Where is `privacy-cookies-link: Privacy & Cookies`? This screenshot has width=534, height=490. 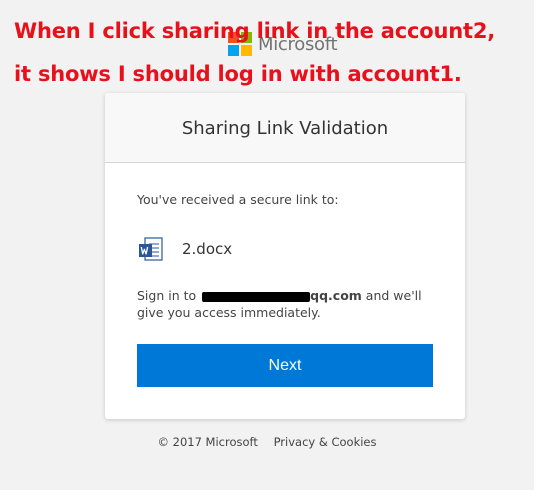 privacy-cookies-link: Privacy & Cookies is located at coordinates (325, 442).